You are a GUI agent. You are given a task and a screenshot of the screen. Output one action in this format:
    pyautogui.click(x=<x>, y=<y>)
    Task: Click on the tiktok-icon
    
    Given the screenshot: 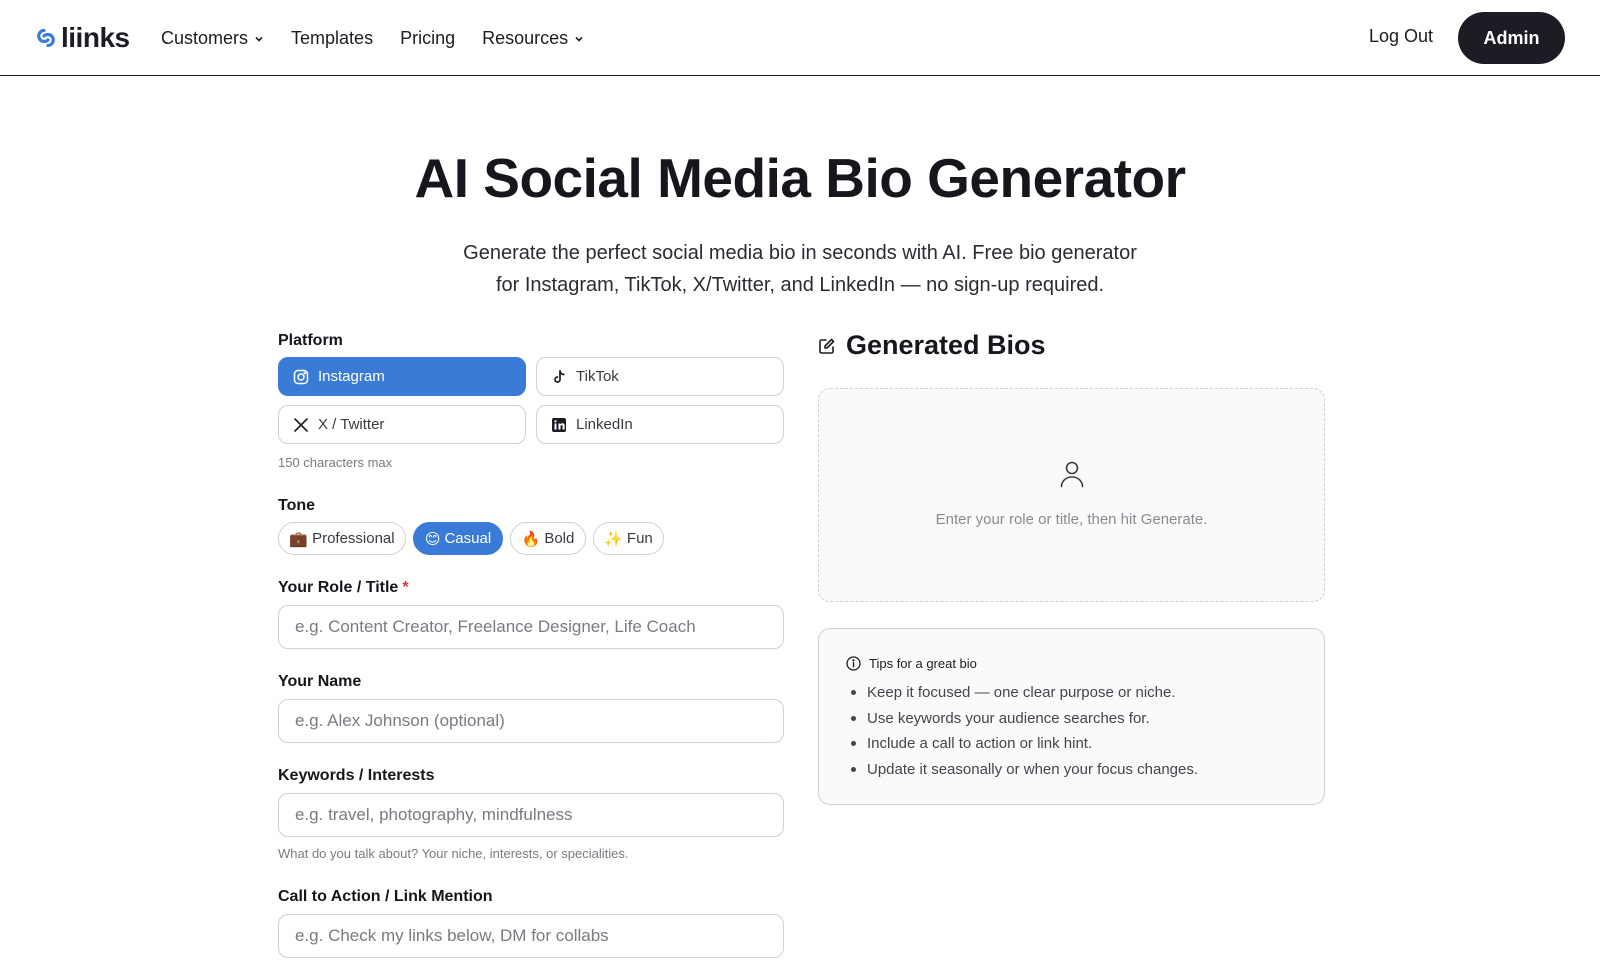 What is the action you would take?
    pyautogui.click(x=559, y=376)
    